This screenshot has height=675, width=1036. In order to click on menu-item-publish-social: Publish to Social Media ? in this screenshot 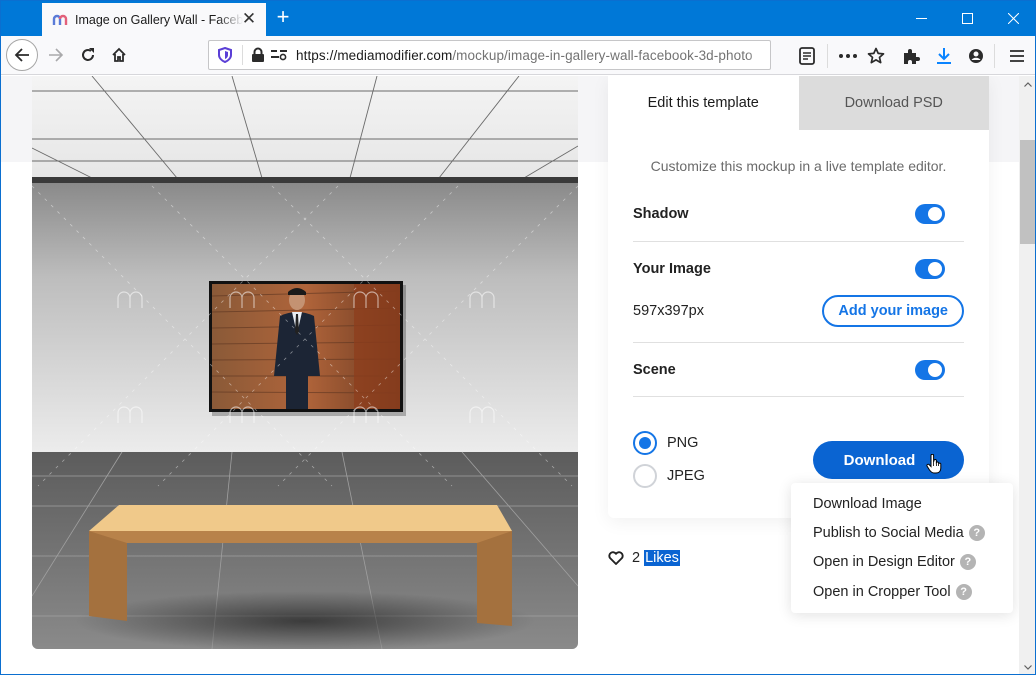, I will do `click(902, 532)`.